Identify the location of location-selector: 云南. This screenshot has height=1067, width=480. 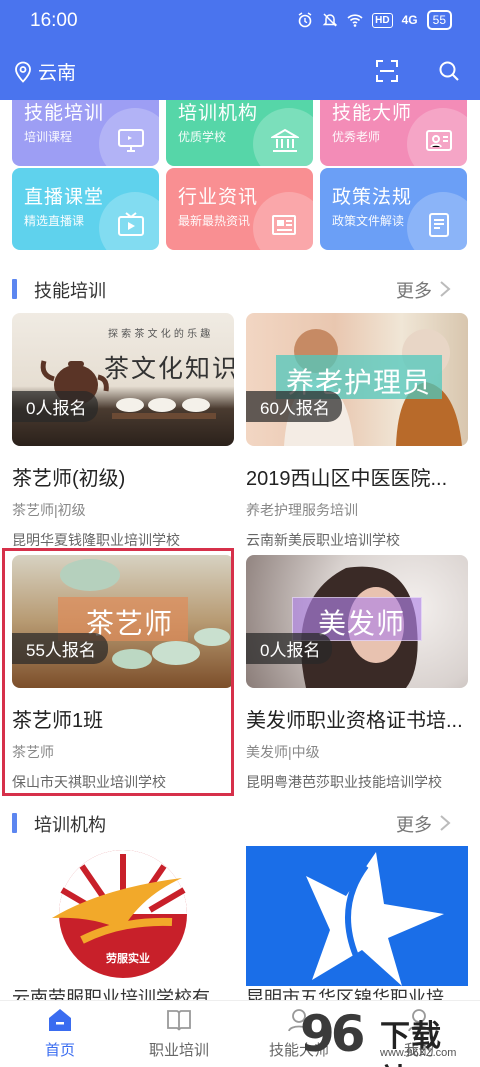
(45, 71).